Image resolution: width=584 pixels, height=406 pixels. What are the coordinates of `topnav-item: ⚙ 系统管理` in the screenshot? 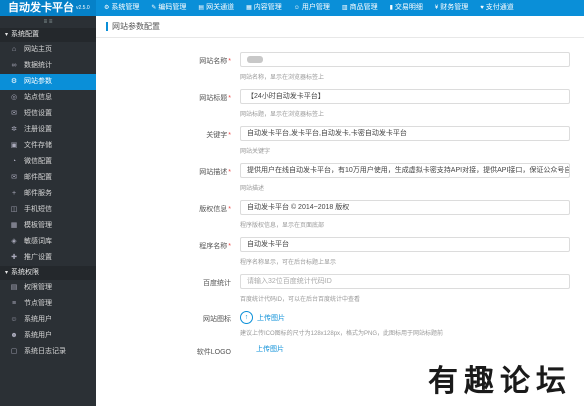 It's located at (121, 8).